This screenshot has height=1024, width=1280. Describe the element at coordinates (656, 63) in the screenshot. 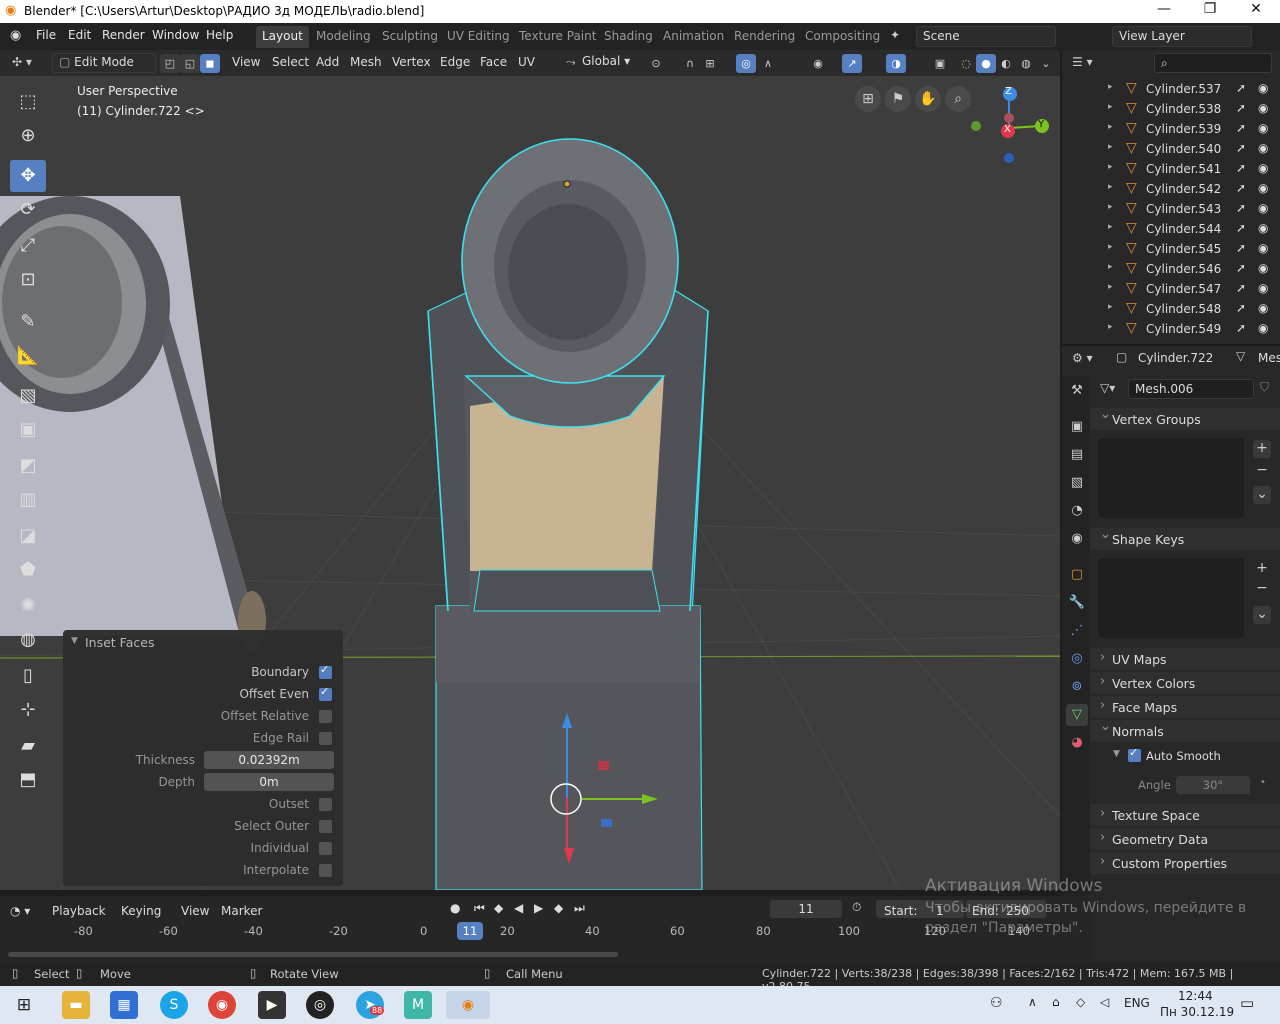

I see `pivot-point-icon: ⊙` at that location.